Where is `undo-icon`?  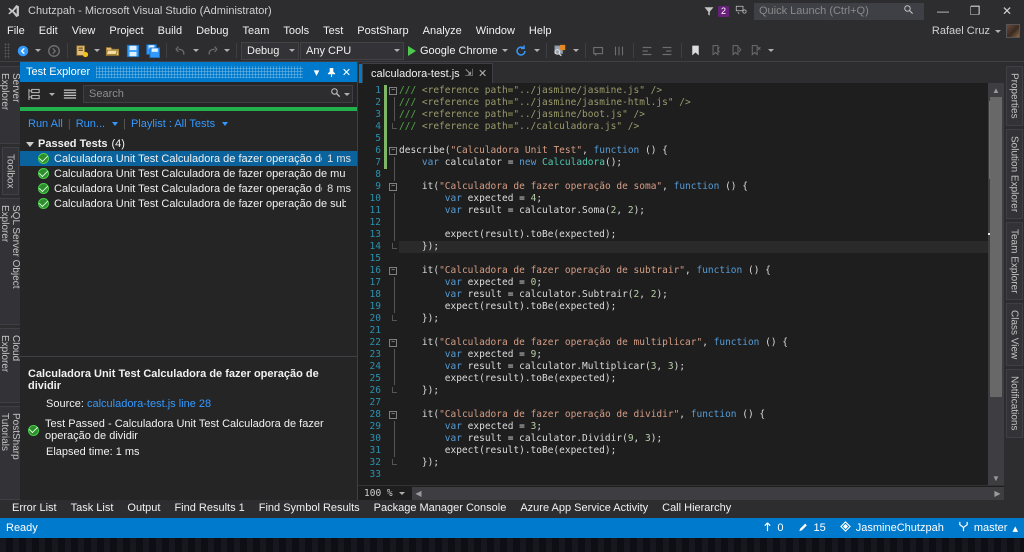 undo-icon is located at coordinates (180, 50).